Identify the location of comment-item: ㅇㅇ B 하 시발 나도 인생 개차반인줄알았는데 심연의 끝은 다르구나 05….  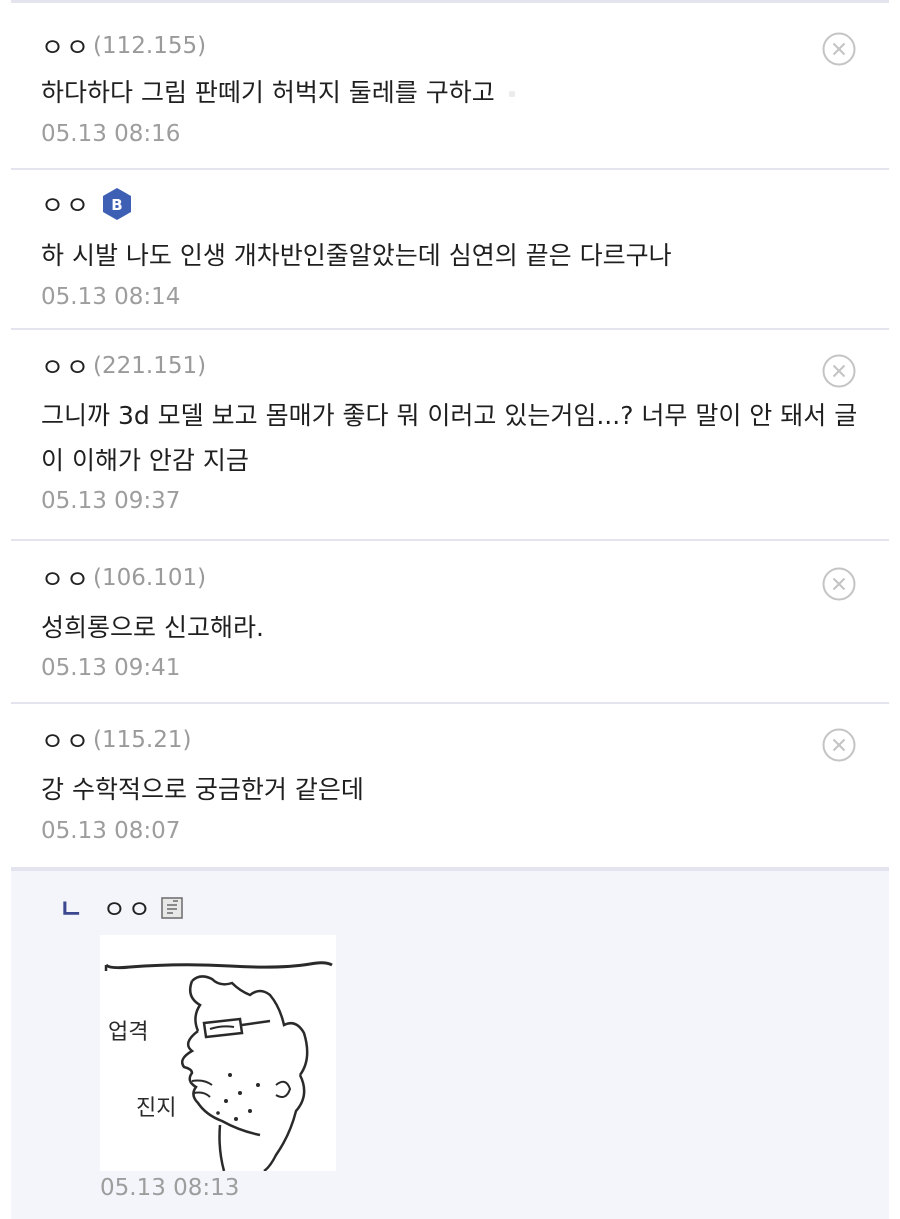
(450, 250).